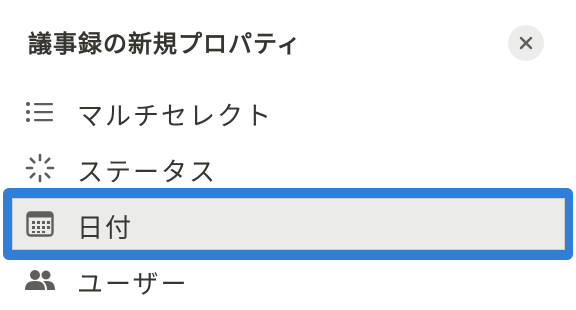  Describe the element at coordinates (40, 112) in the screenshot. I see `list-icon` at that location.